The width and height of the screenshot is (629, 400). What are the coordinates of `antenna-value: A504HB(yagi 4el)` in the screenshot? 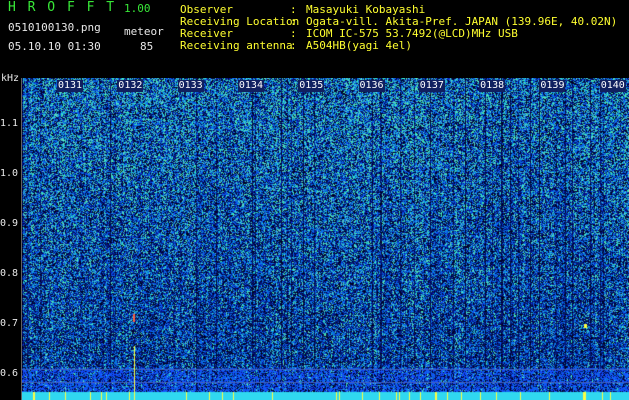 It's located at (359, 45).